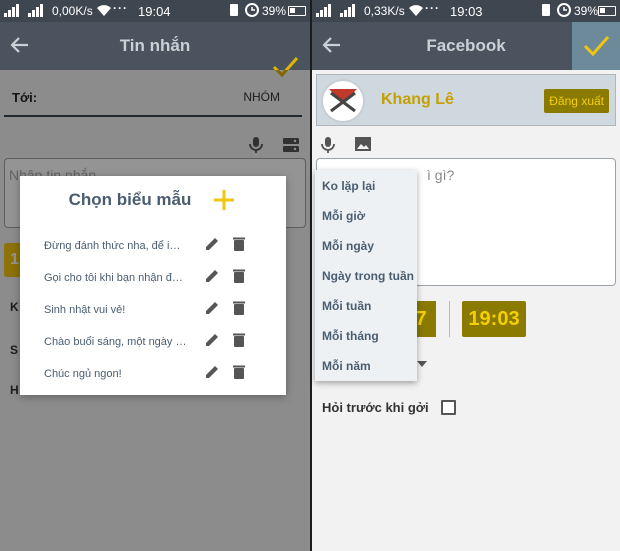  What do you see at coordinates (422, 364) in the screenshot?
I see `dropdown-caret-icon` at bounding box center [422, 364].